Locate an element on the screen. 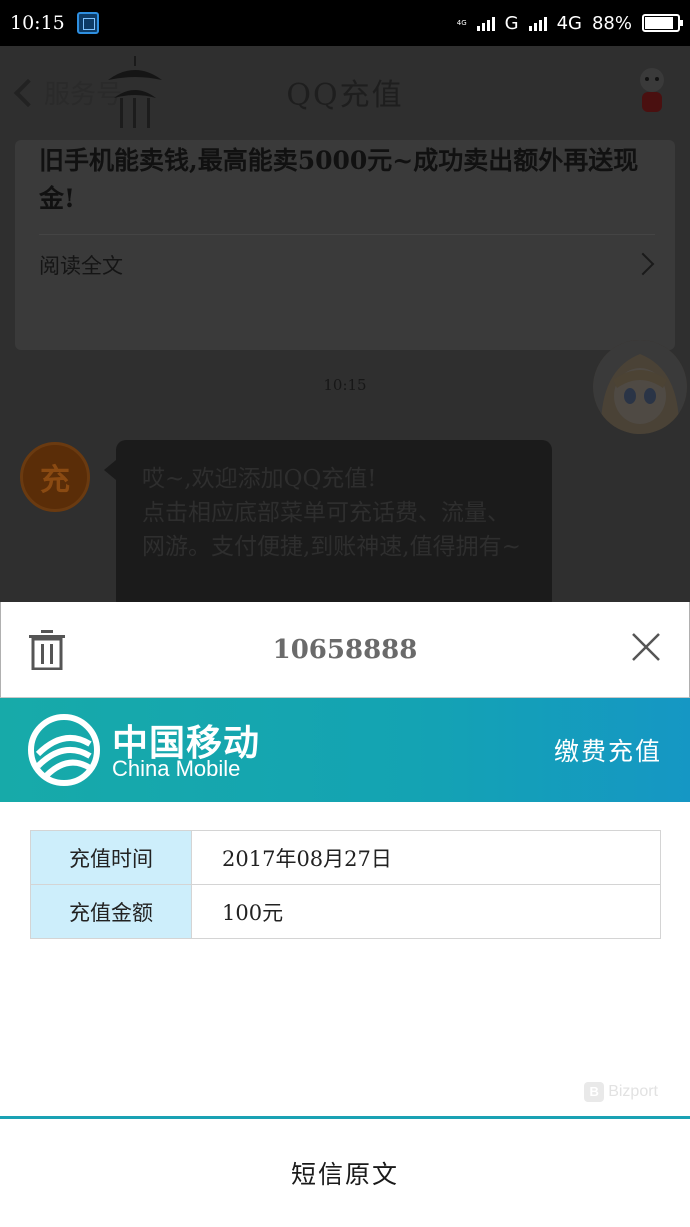 Image resolution: width=690 pixels, height=1227 pixels. profile-icon is located at coordinates (652, 90).